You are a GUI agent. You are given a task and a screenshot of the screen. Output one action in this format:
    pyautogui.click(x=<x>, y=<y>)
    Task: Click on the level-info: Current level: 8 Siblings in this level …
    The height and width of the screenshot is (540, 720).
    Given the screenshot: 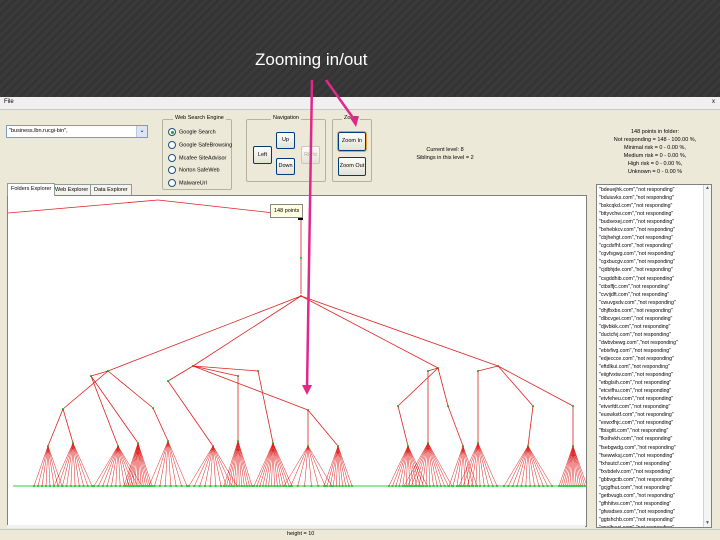 What is the action you would take?
    pyautogui.click(x=445, y=155)
    